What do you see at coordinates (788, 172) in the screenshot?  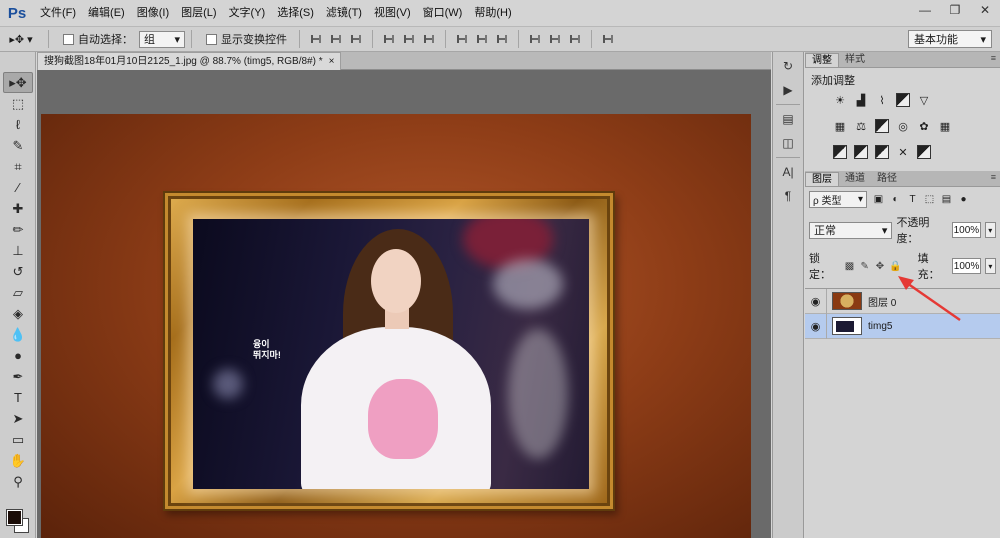 I see `character-icon: A|` at bounding box center [788, 172].